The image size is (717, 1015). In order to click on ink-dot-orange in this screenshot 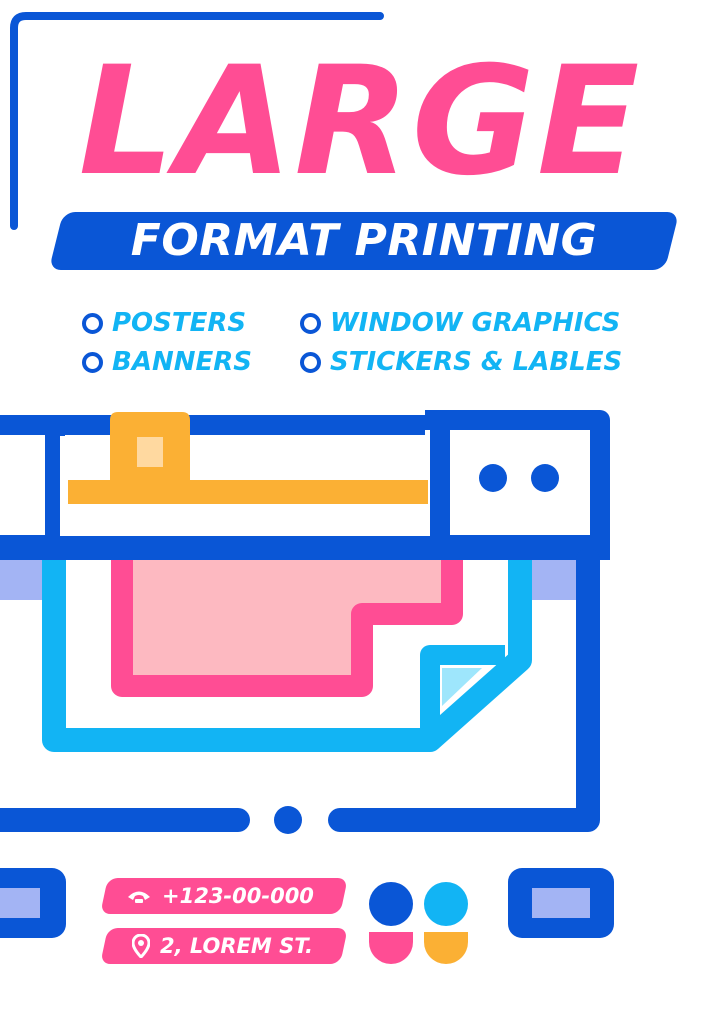, I will do `click(446, 948)`.